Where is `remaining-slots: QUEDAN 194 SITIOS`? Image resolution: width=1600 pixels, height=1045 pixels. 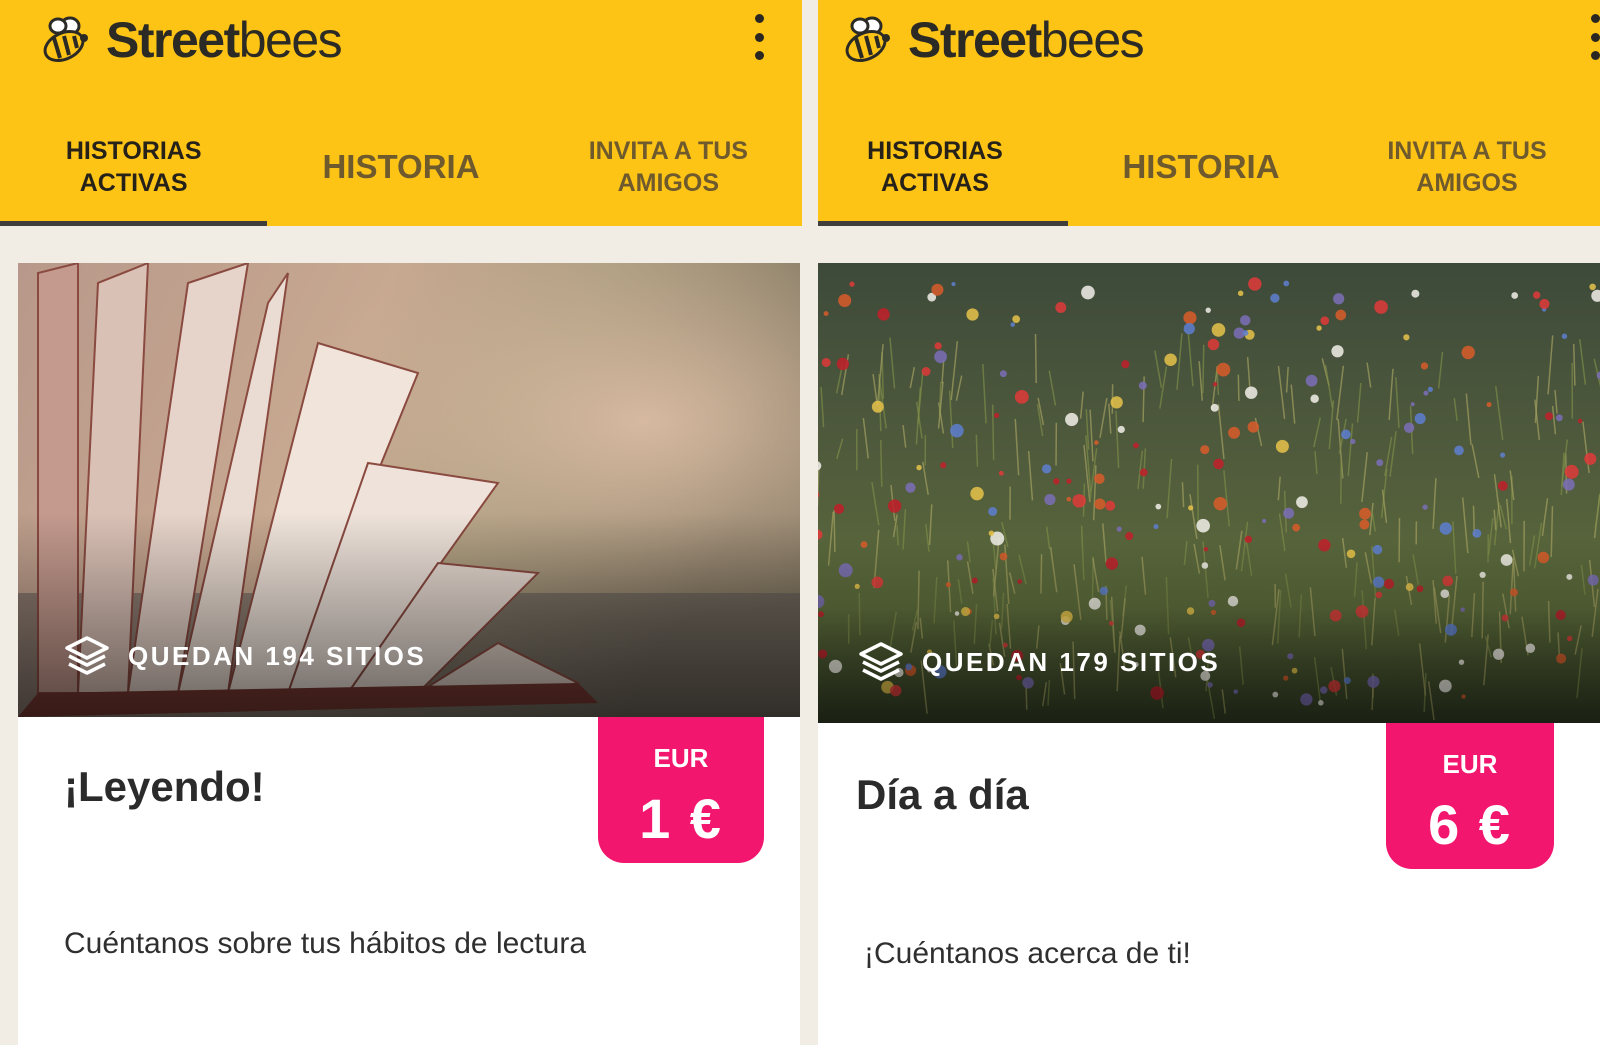
remaining-slots: QUEDAN 194 SITIOS is located at coordinates (245, 656).